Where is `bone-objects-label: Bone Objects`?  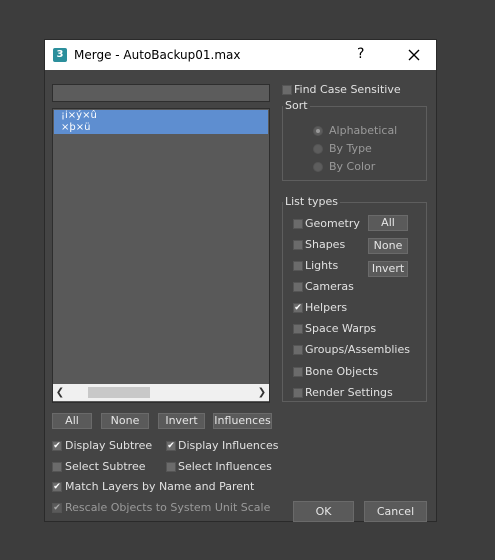 bone-objects-label: Bone Objects is located at coordinates (342, 371).